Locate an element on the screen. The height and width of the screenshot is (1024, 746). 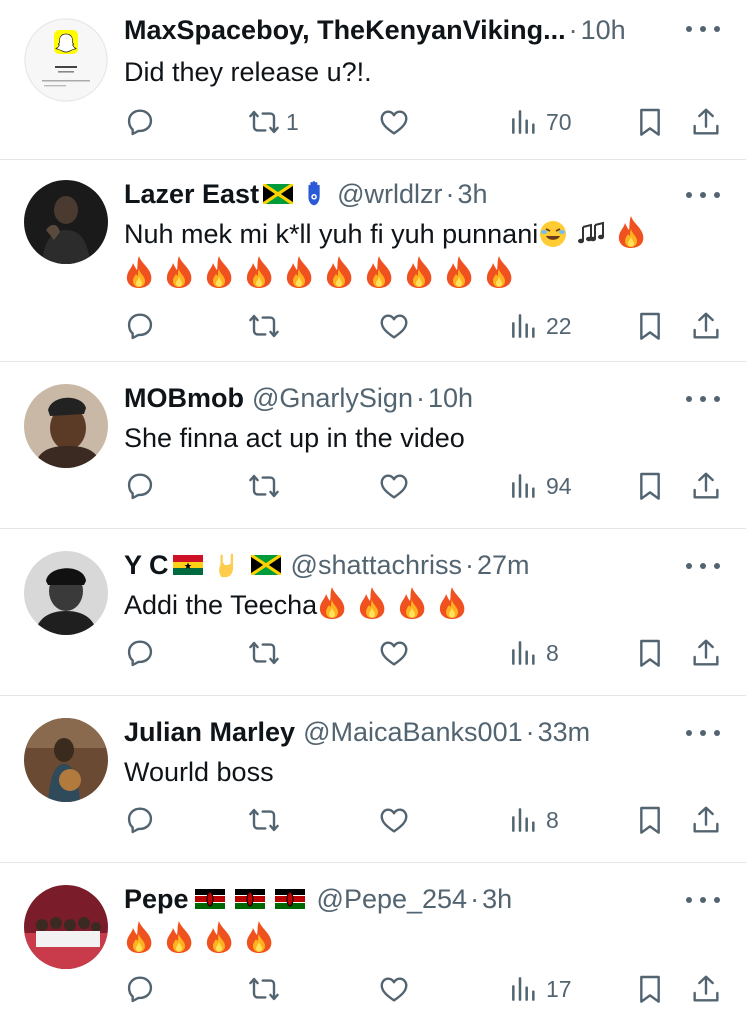
handle: @GnarlySign is located at coordinates (332, 398).